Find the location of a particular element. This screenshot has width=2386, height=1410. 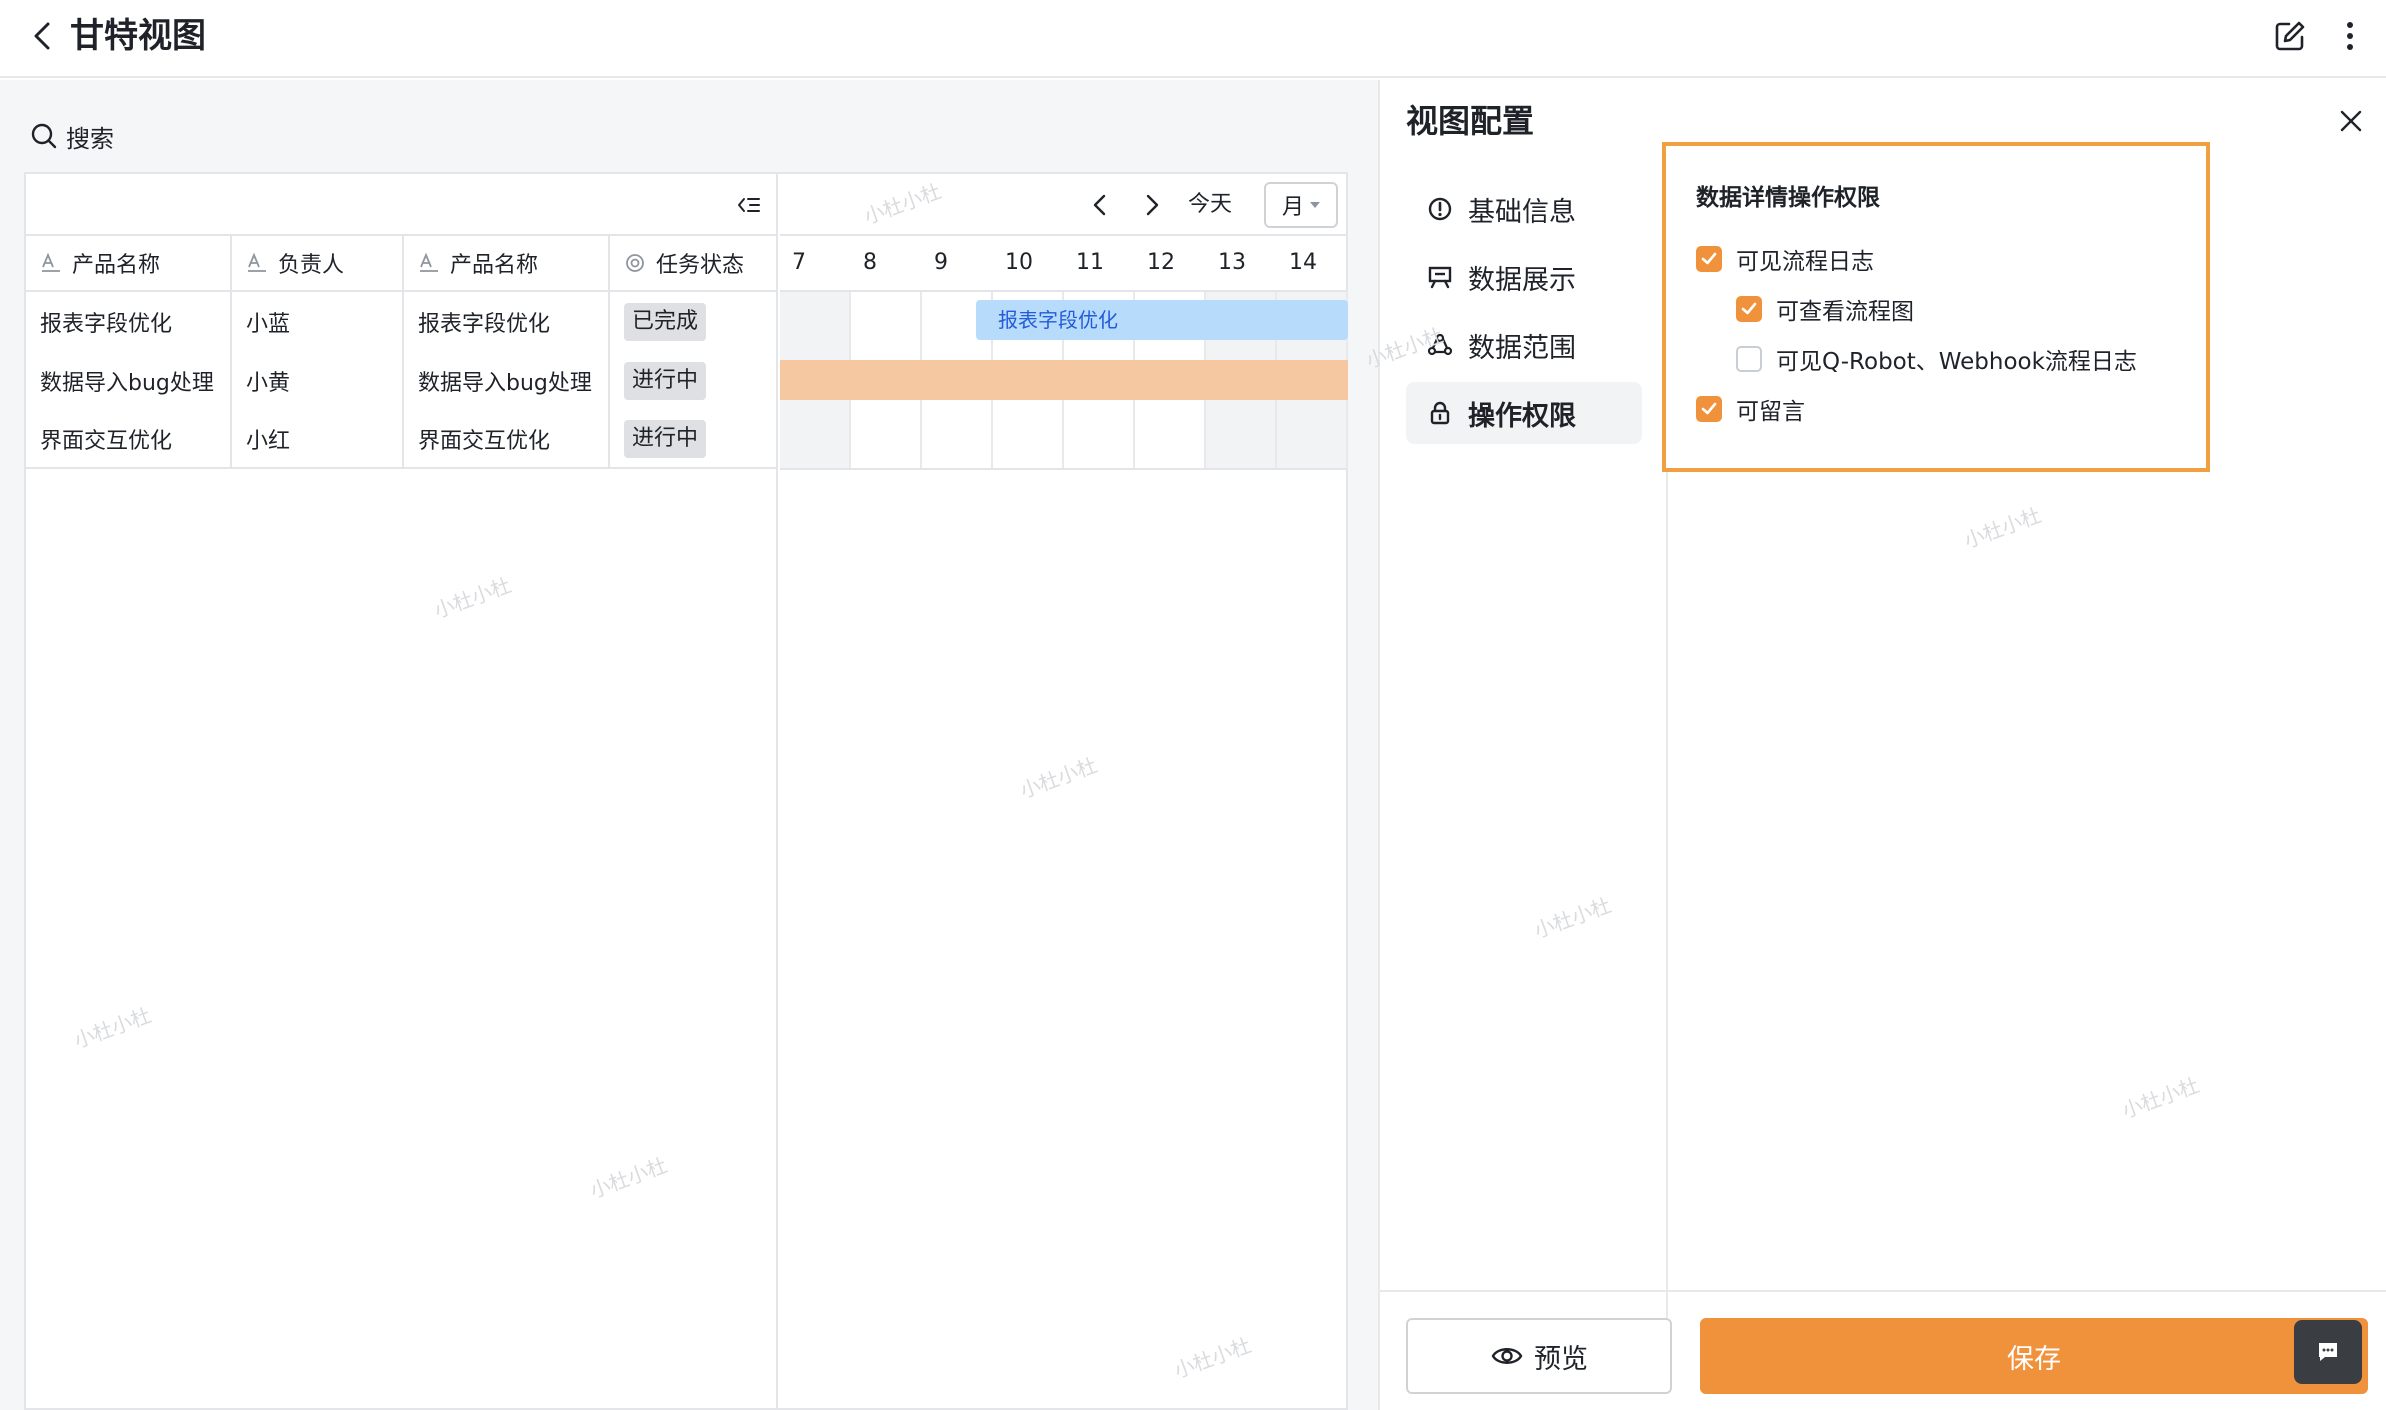

info-circle-icon is located at coordinates (1440, 209).